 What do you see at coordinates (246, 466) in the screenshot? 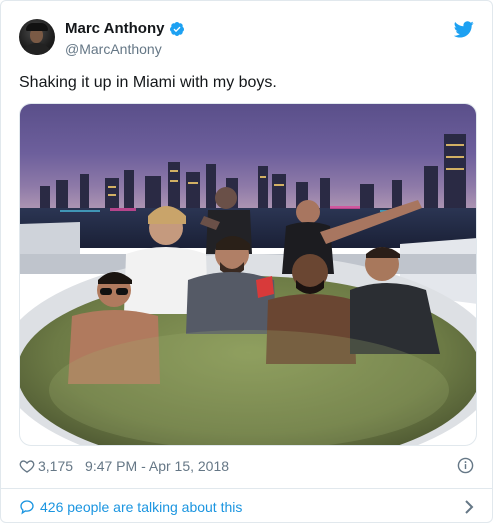
I see `tweet-meta: 3,175 9:47 PM - Apr 15, 2018` at bounding box center [246, 466].